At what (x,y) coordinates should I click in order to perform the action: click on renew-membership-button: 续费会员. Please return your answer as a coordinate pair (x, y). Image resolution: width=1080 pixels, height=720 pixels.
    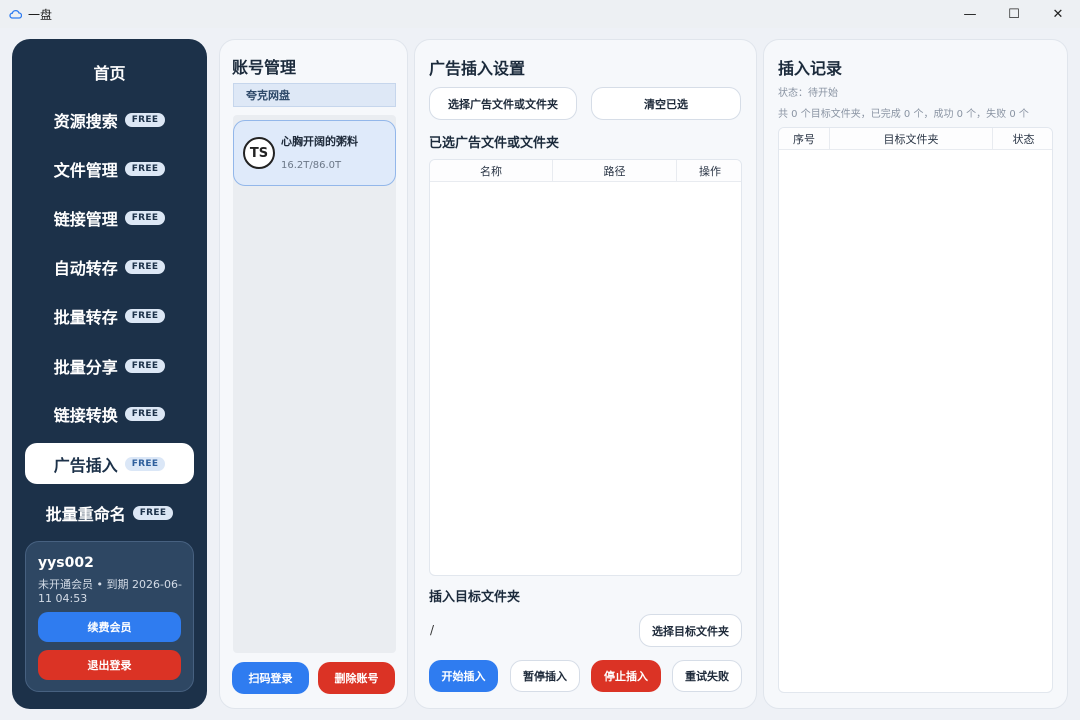
    Looking at the image, I should click on (109, 627).